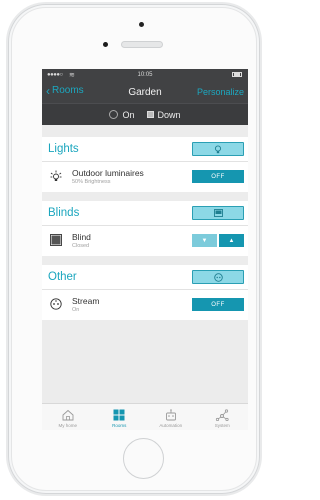 This screenshot has width=320, height=500. Describe the element at coordinates (119, 425) in the screenshot. I see `tab-label: Rooms` at that location.